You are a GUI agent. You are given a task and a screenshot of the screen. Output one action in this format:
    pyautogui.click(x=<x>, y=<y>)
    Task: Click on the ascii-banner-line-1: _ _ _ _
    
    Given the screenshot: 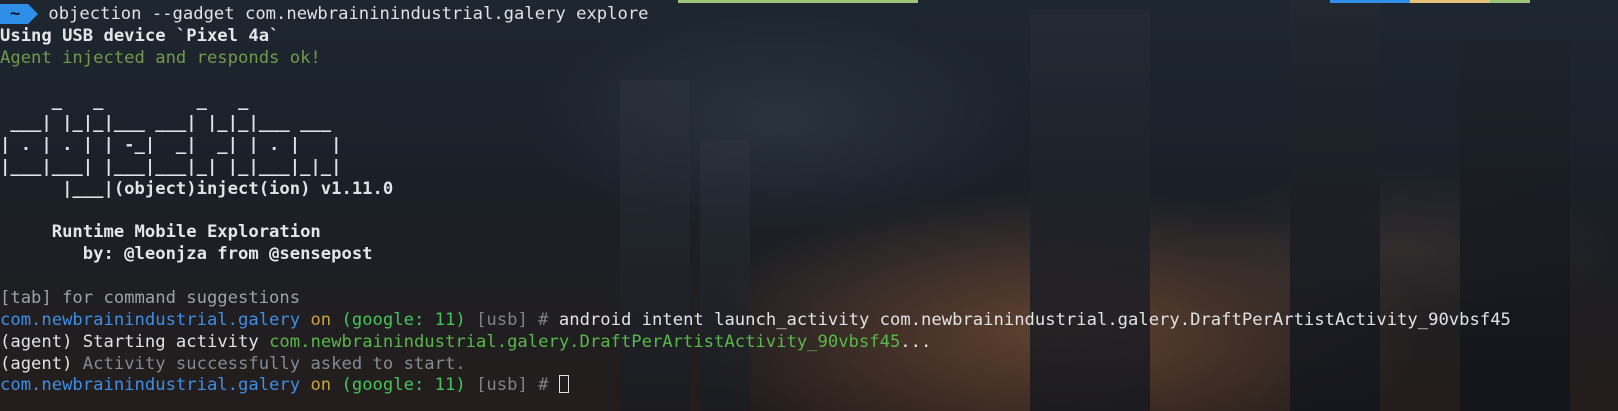 What is the action you would take?
    pyautogui.click(x=124, y=101)
    